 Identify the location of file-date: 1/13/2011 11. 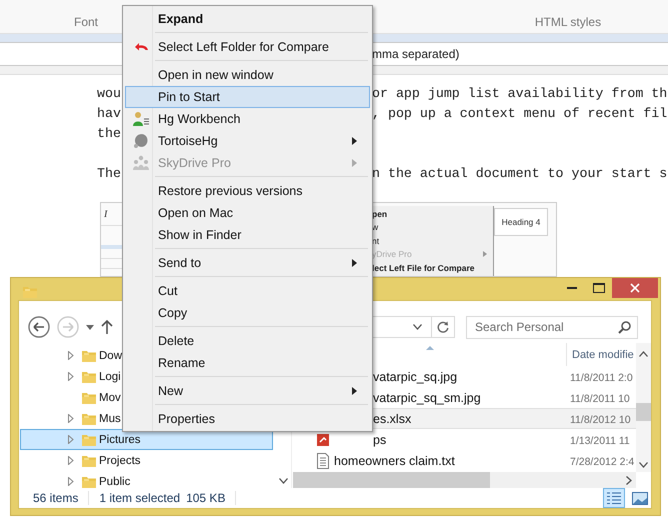
(600, 440).